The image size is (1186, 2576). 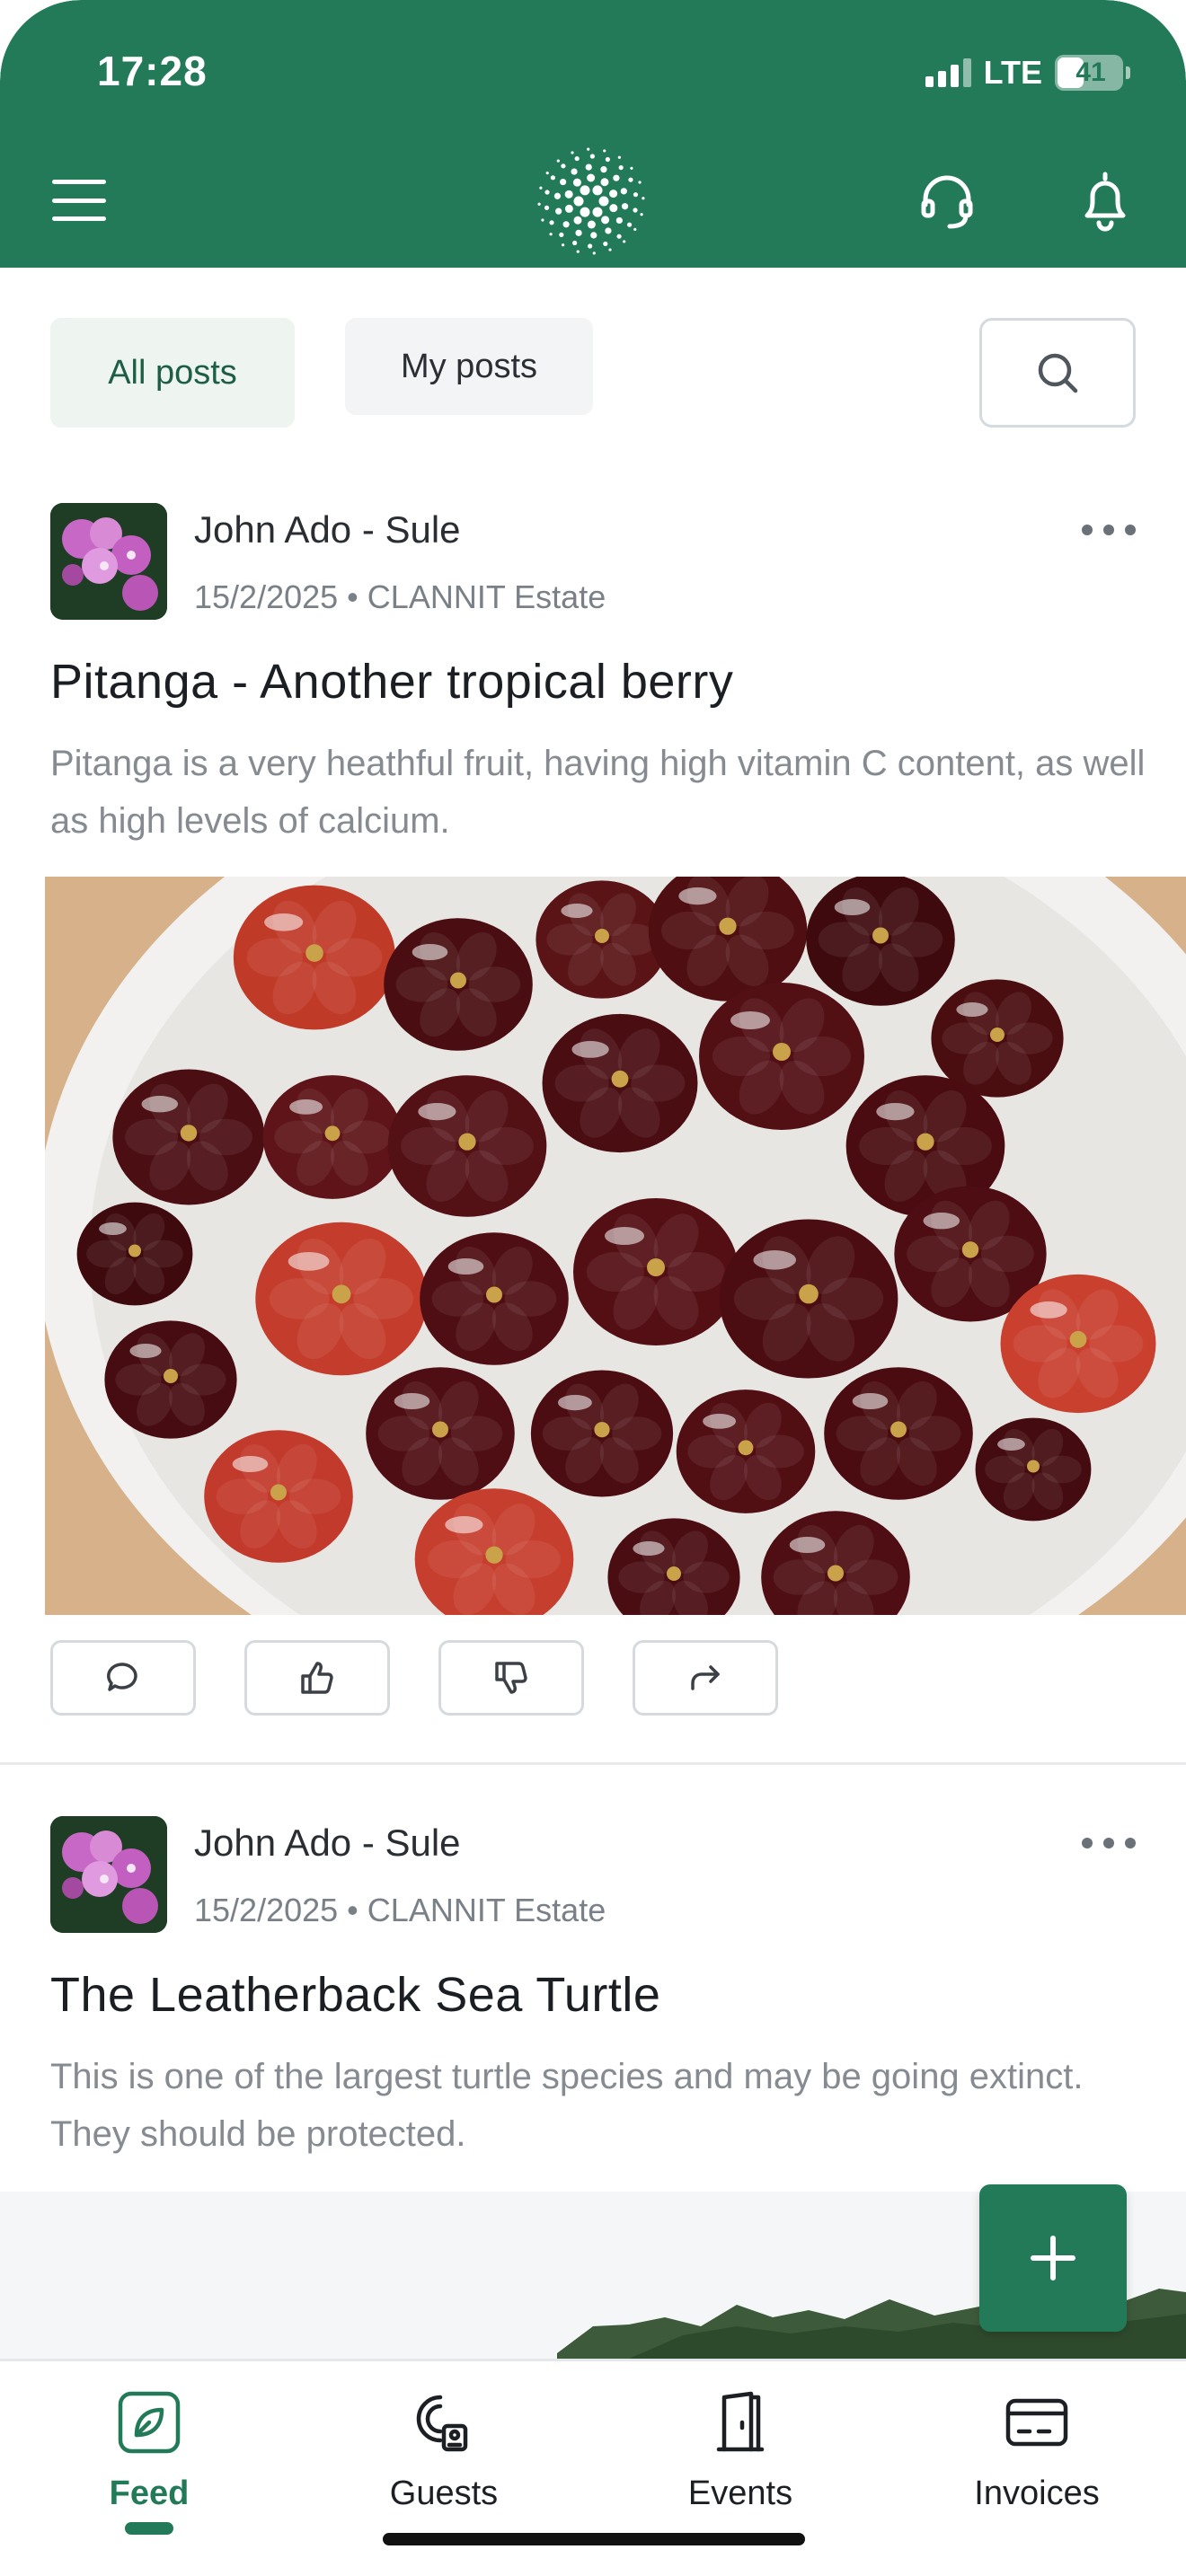 I want to click on post-title: Pitanga - Another tropical berry, so click(x=392, y=682).